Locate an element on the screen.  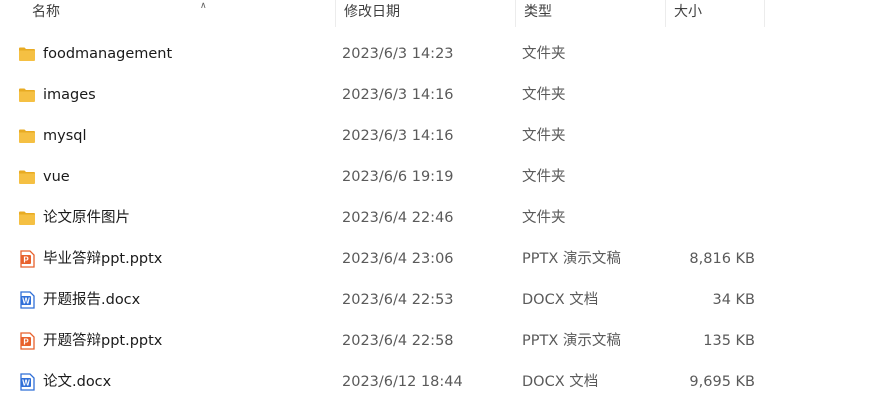
column-header-size-label: 大小 is located at coordinates (688, 12).